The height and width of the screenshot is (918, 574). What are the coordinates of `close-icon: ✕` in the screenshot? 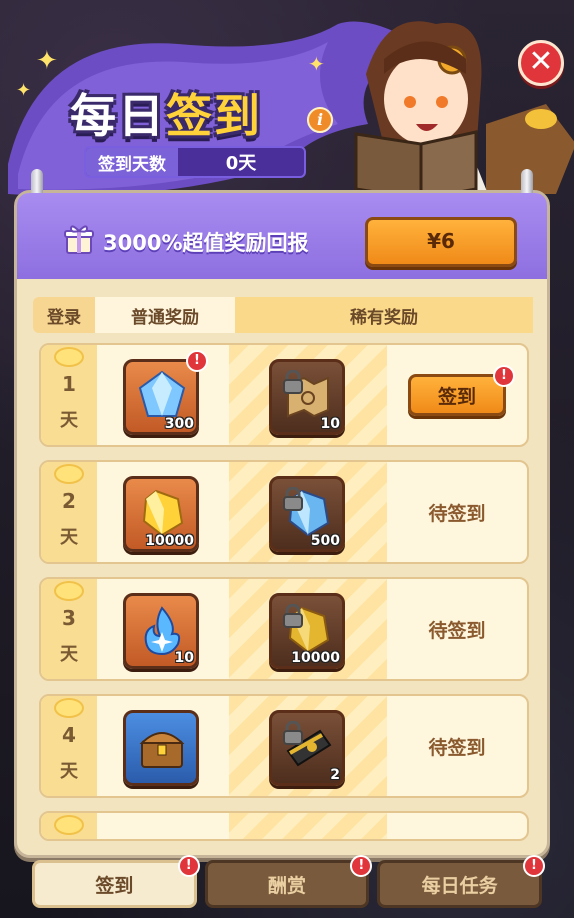 It's located at (541, 61).